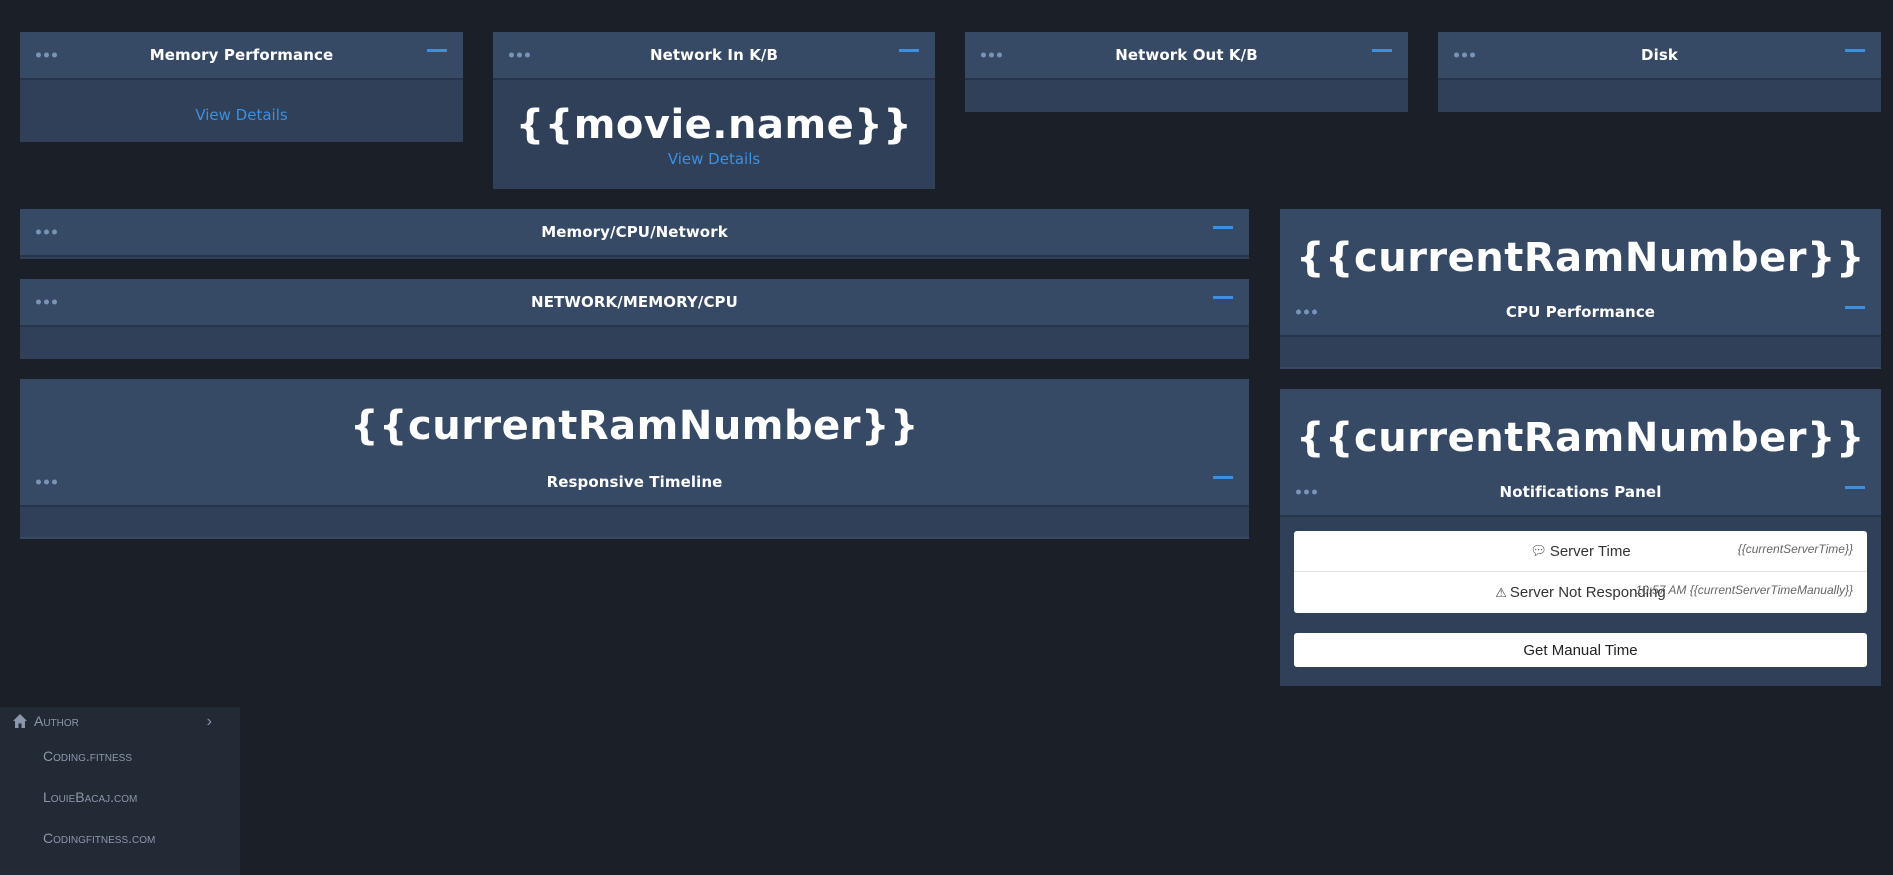 The image size is (1893, 875). I want to click on panel-title: Network Out K/B, so click(1186, 55).